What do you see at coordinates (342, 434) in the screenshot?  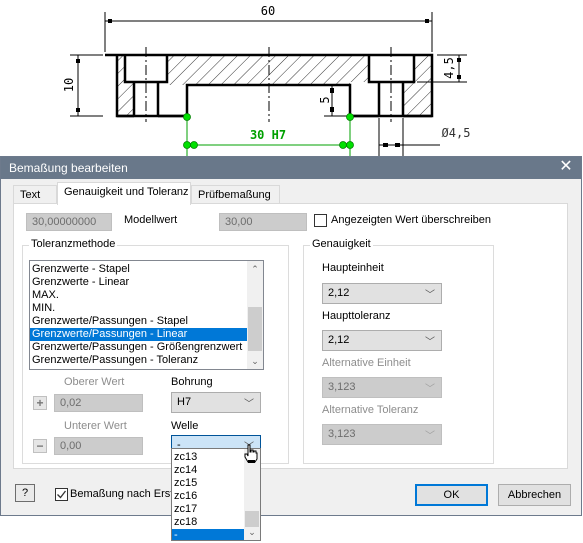 I see `alt-tolerance-value: 3,123` at bounding box center [342, 434].